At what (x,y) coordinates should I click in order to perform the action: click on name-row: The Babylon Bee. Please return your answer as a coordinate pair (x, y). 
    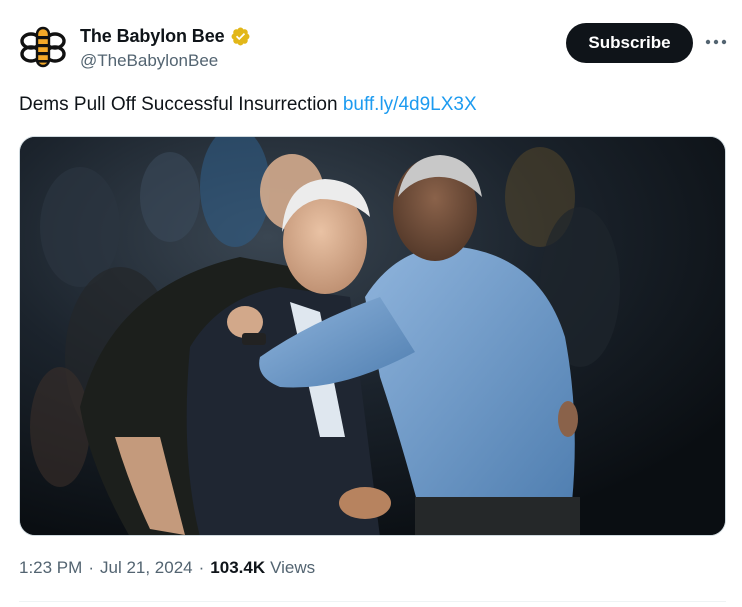
    Looking at the image, I should click on (165, 36).